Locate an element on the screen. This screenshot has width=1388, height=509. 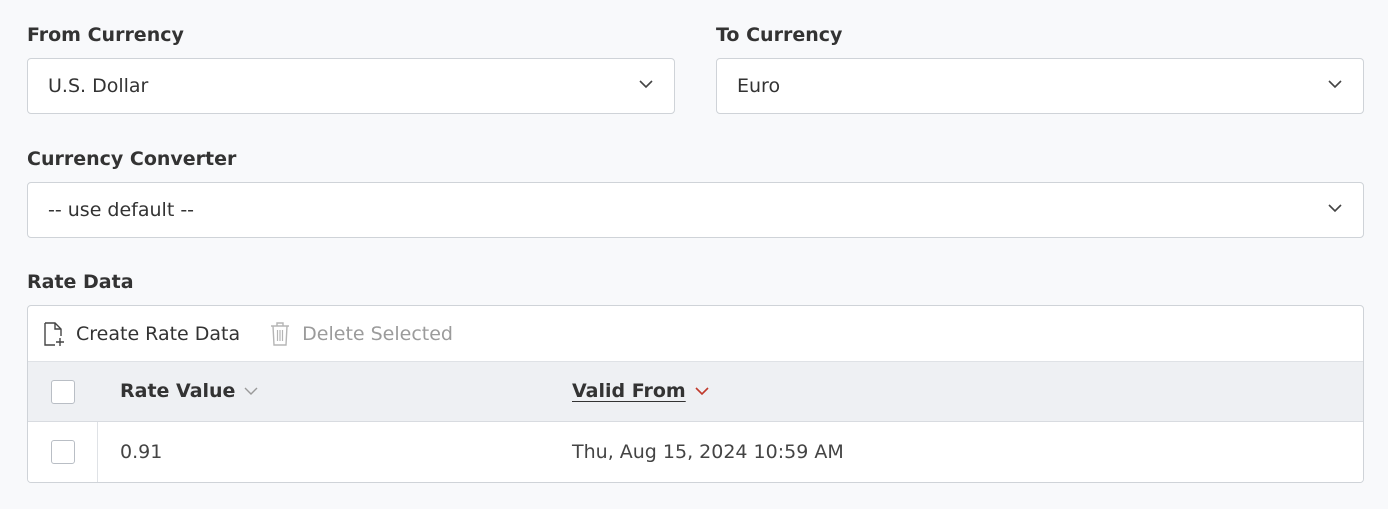
column-header-valid-from: Valid From is located at coordinates (641, 391).